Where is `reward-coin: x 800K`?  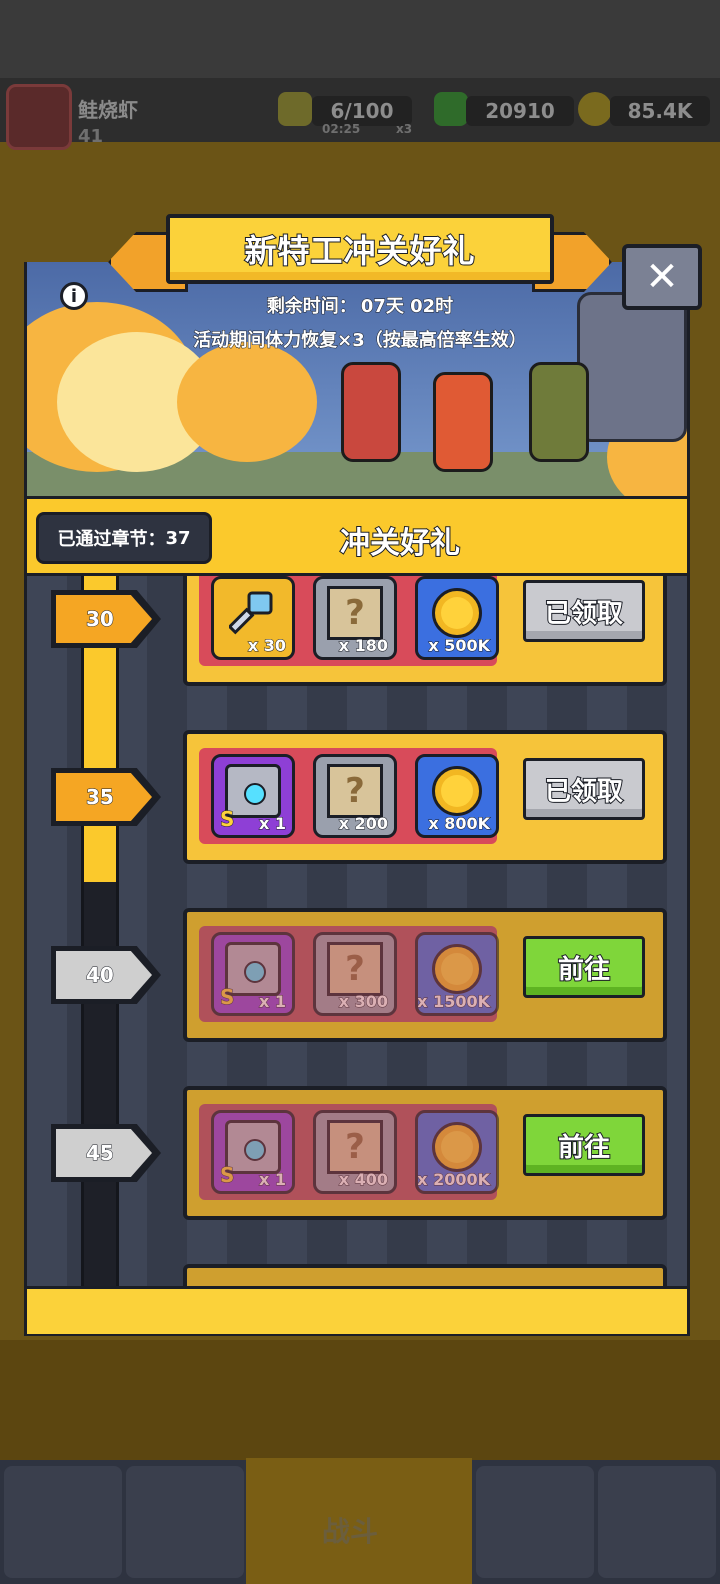 reward-coin: x 800K is located at coordinates (457, 796).